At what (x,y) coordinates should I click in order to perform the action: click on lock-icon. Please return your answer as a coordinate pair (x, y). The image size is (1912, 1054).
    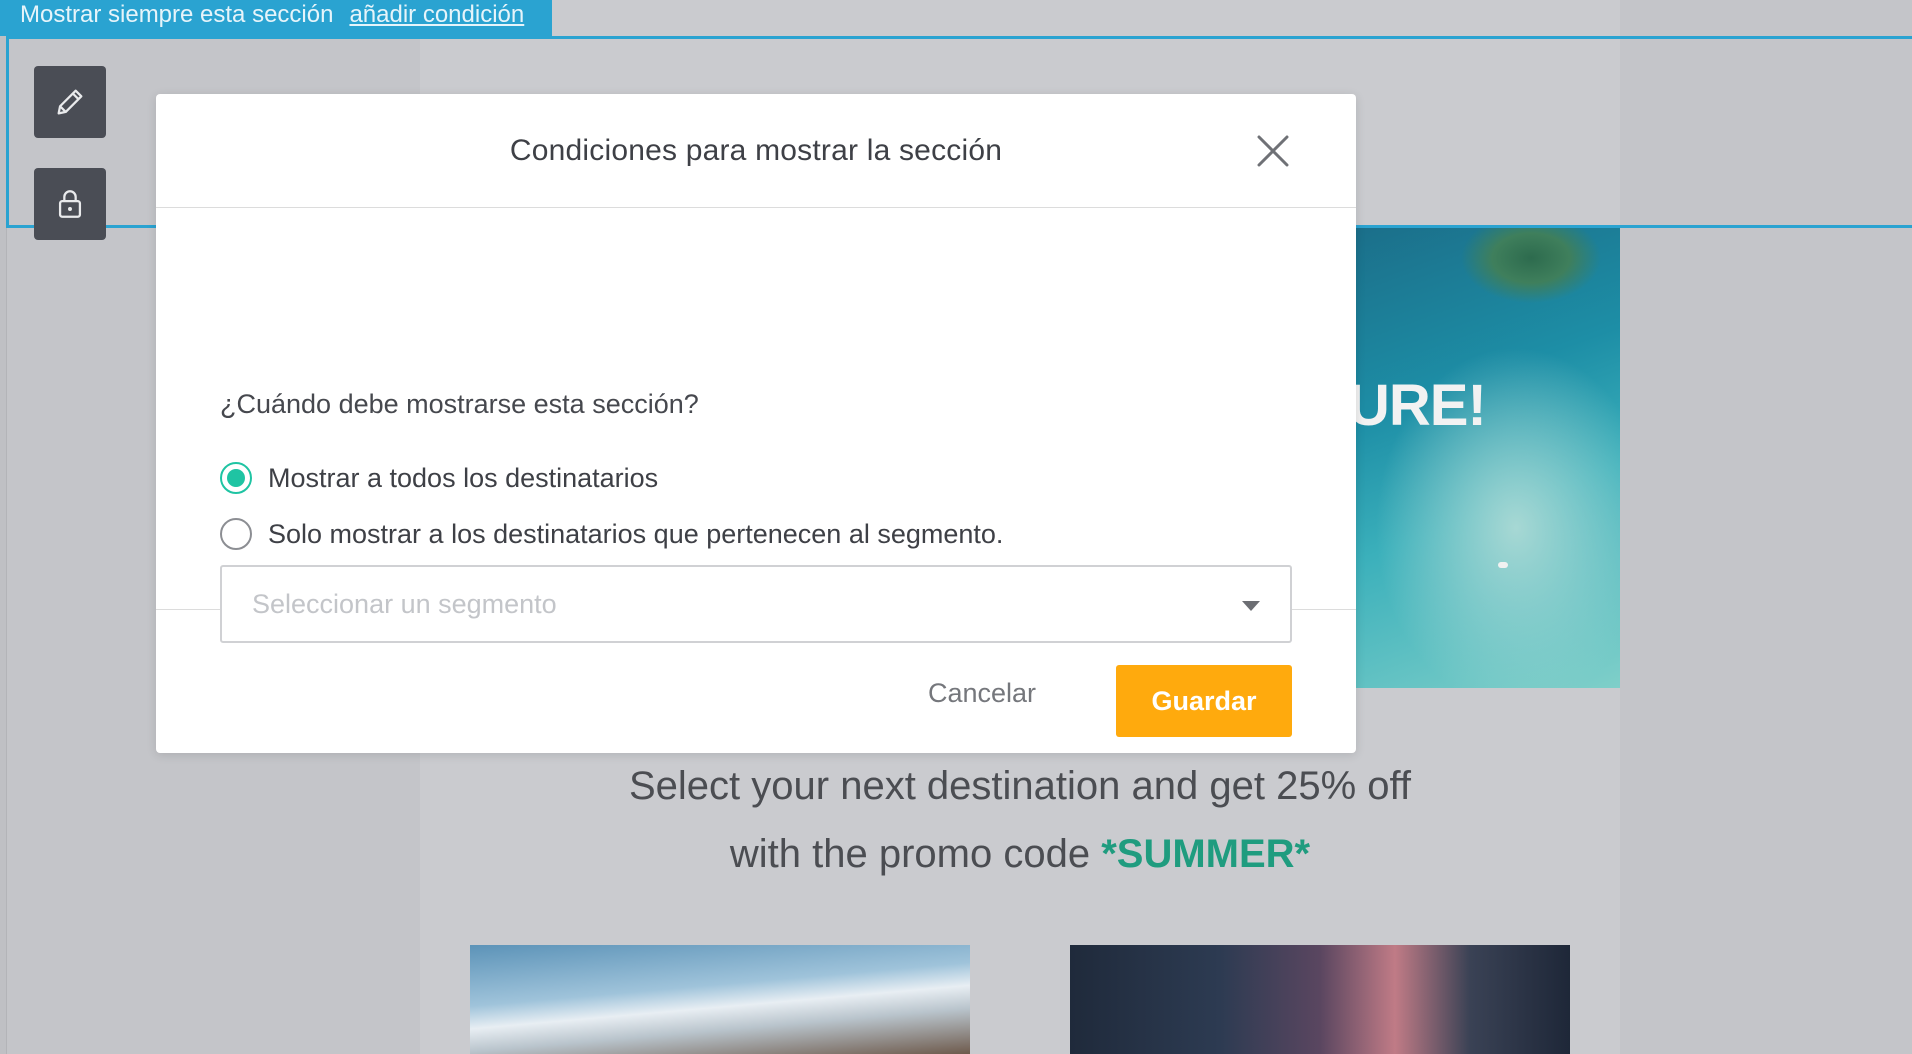
    Looking at the image, I should click on (70, 204).